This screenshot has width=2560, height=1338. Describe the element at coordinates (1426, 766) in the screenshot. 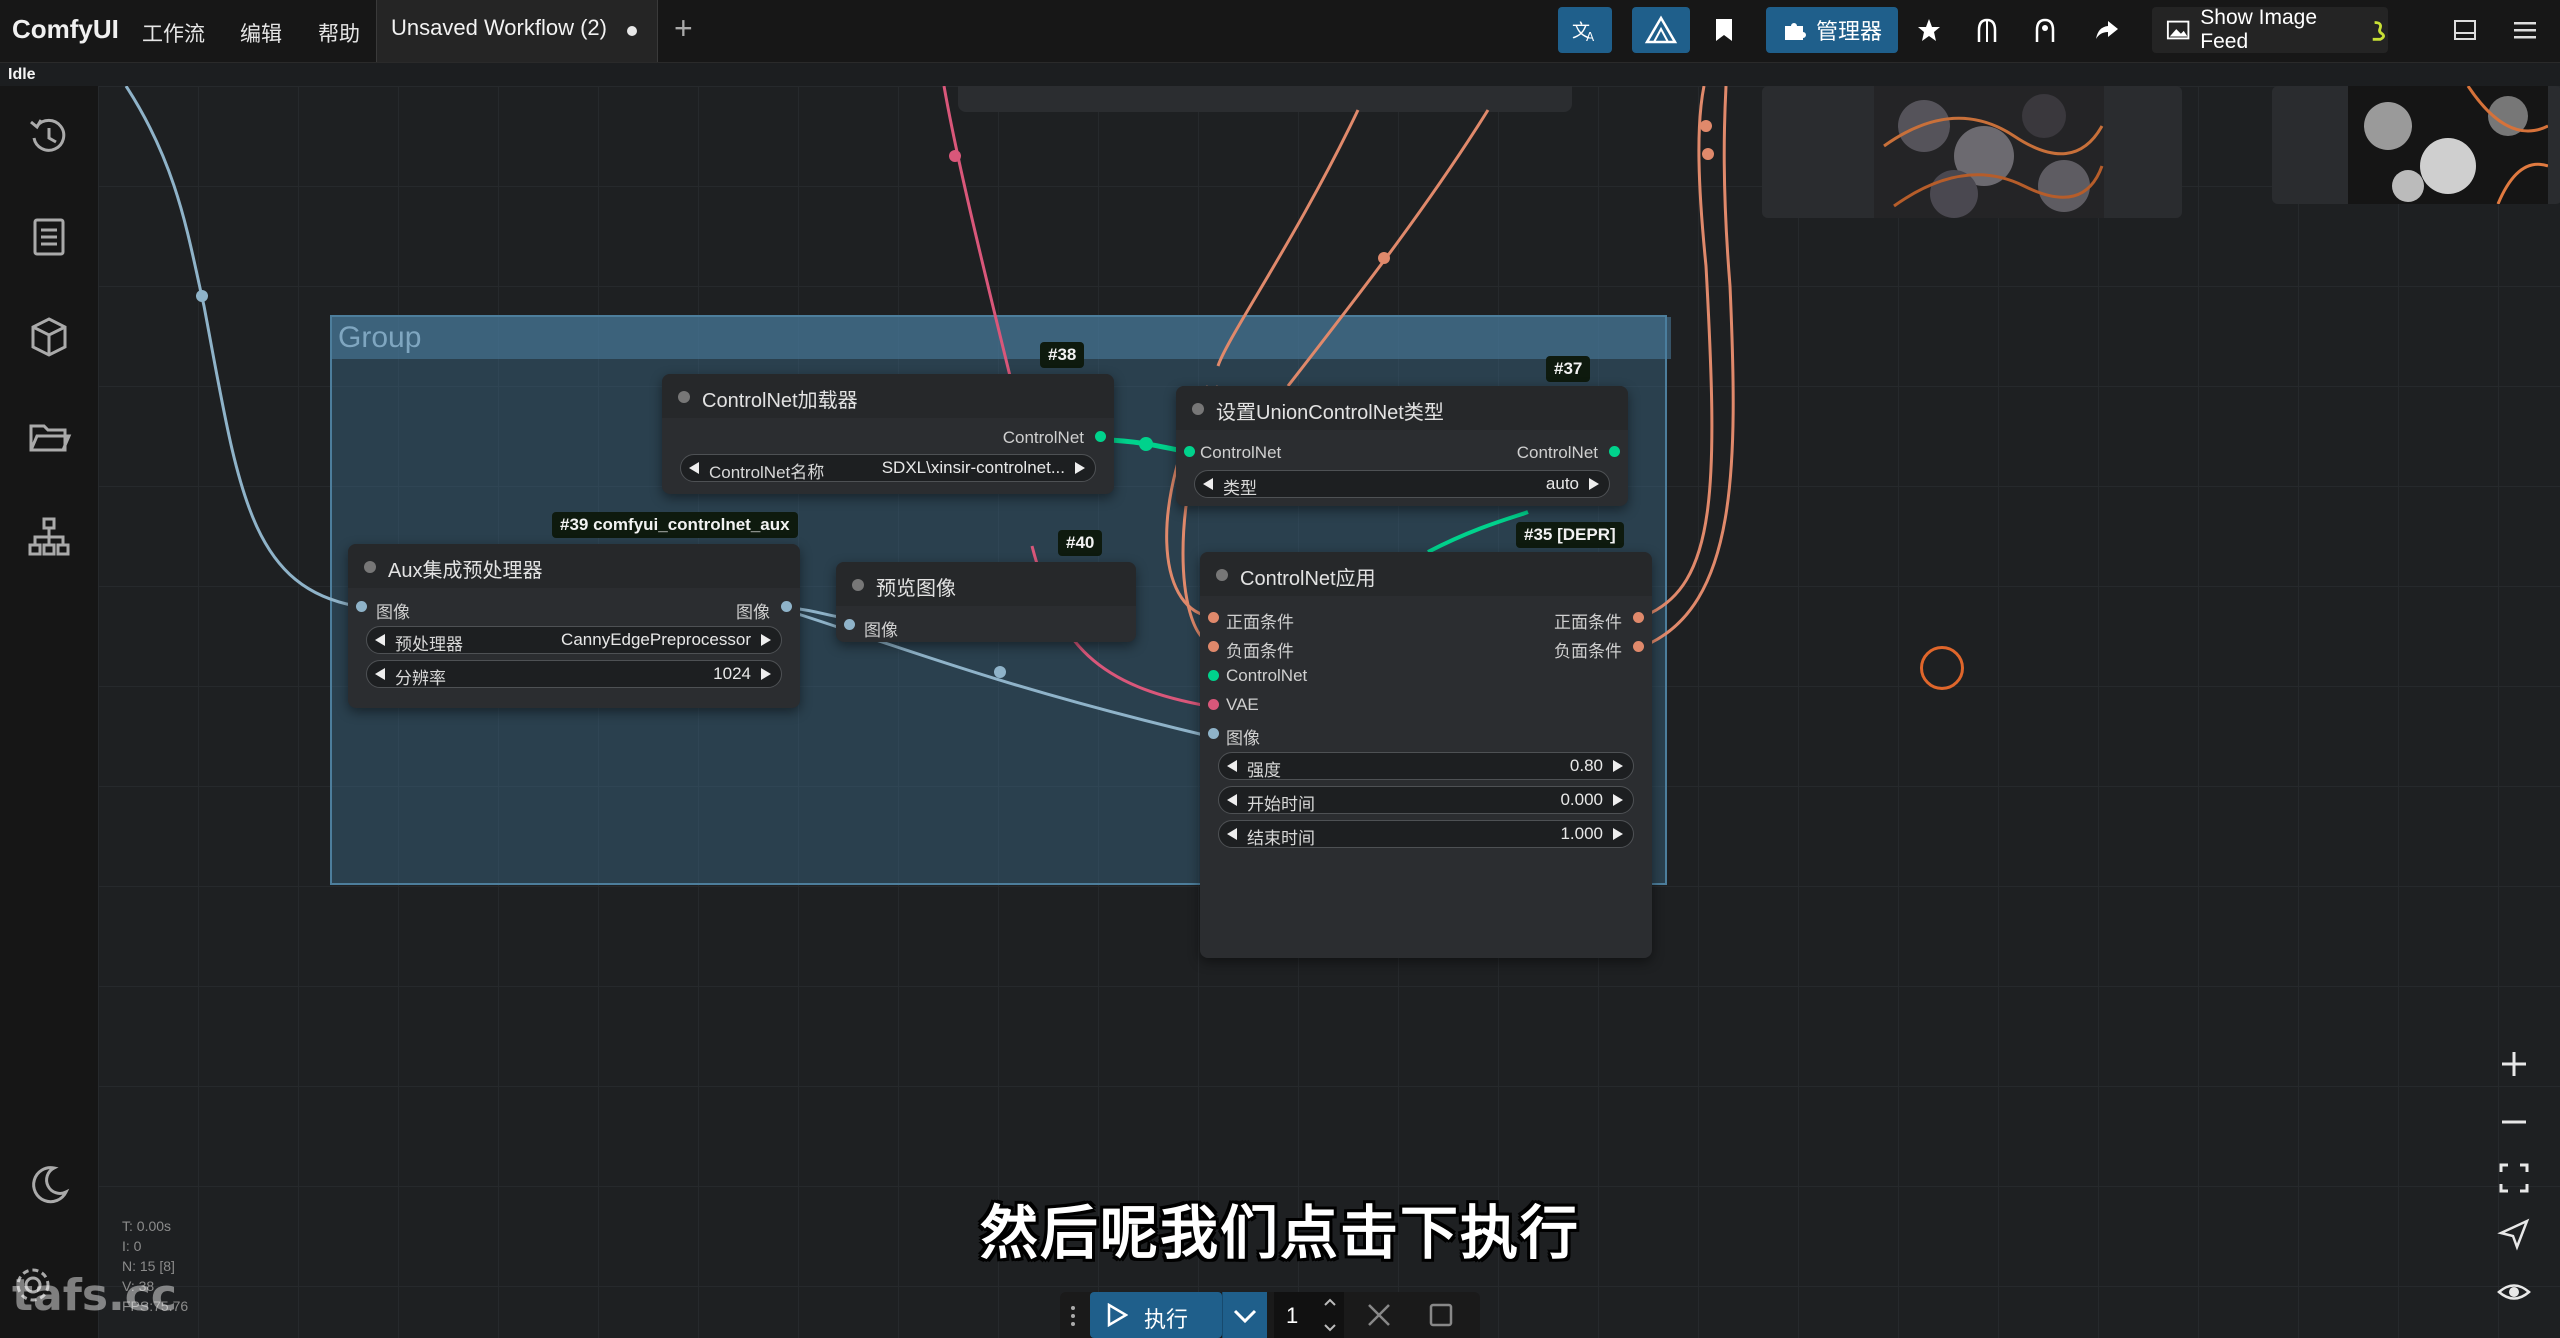

I see `widget-strength: 强度 0.80` at that location.